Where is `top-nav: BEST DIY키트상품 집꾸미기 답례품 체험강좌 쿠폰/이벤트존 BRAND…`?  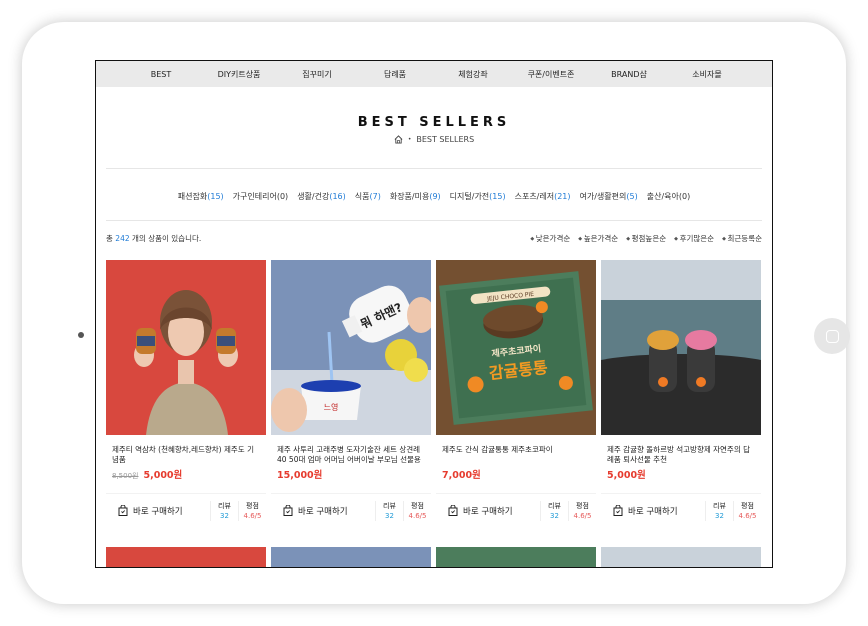 top-nav: BEST DIY키트상품 집꾸미기 답례품 체험강좌 쿠폰/이벤트존 BRAND… is located at coordinates (434, 74).